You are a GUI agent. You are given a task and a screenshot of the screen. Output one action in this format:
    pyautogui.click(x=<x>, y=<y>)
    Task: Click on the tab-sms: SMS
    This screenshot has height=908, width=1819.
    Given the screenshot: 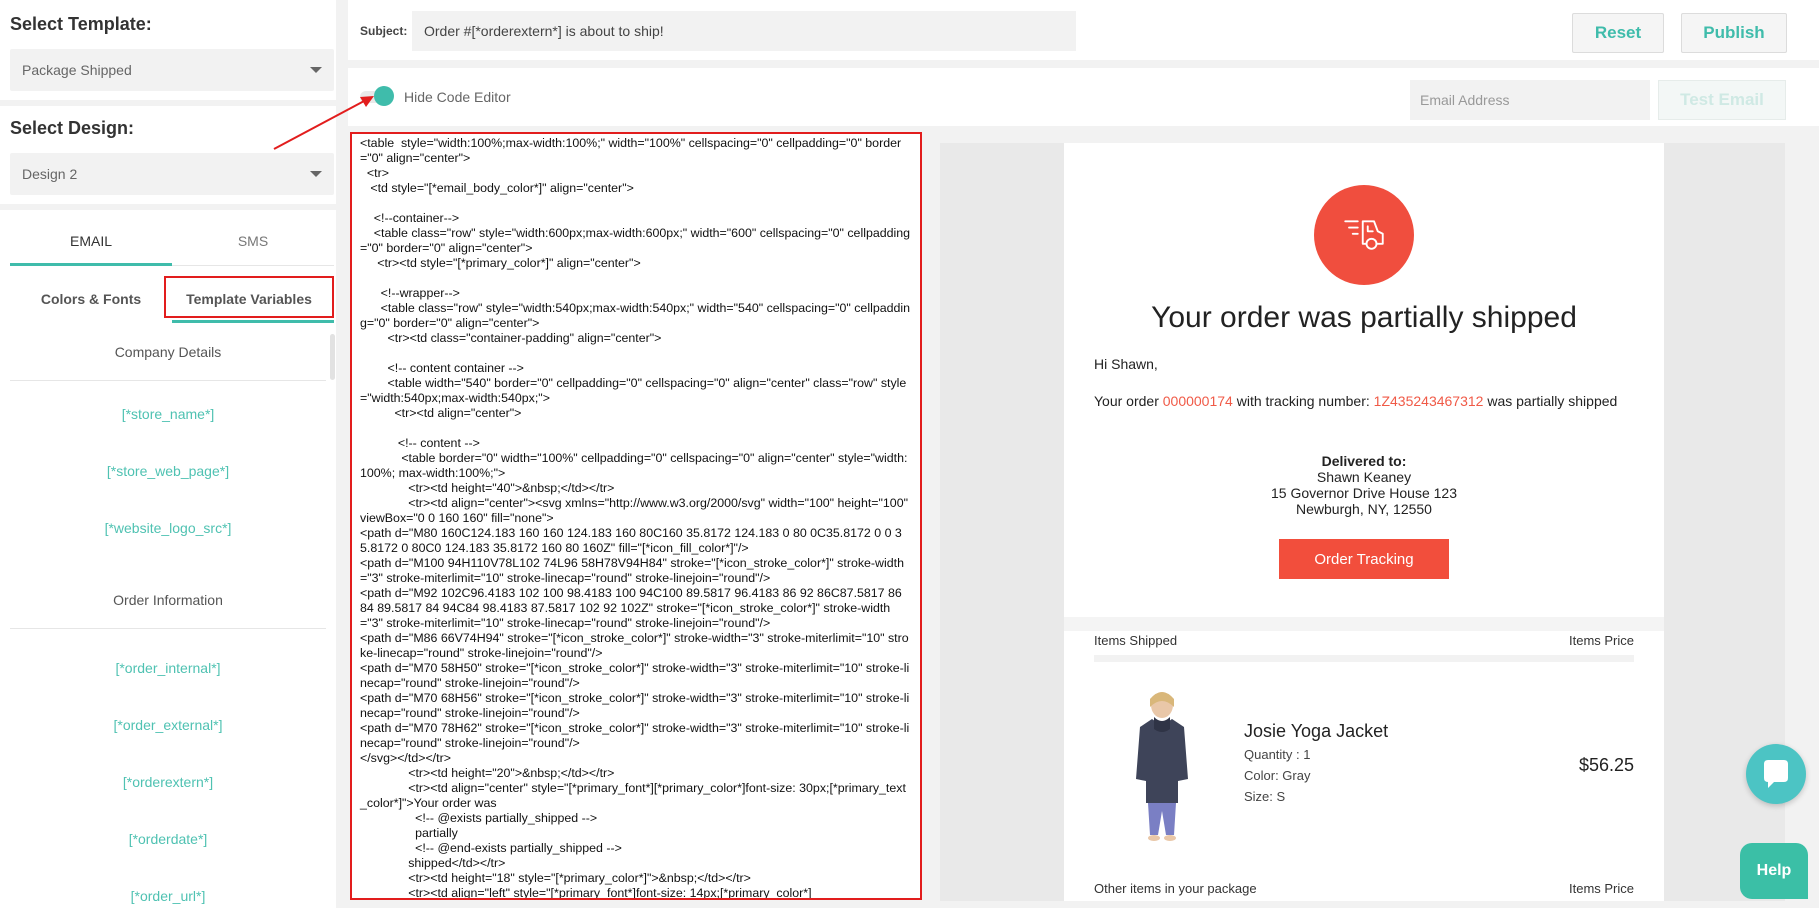 What is the action you would take?
    pyautogui.click(x=253, y=242)
    